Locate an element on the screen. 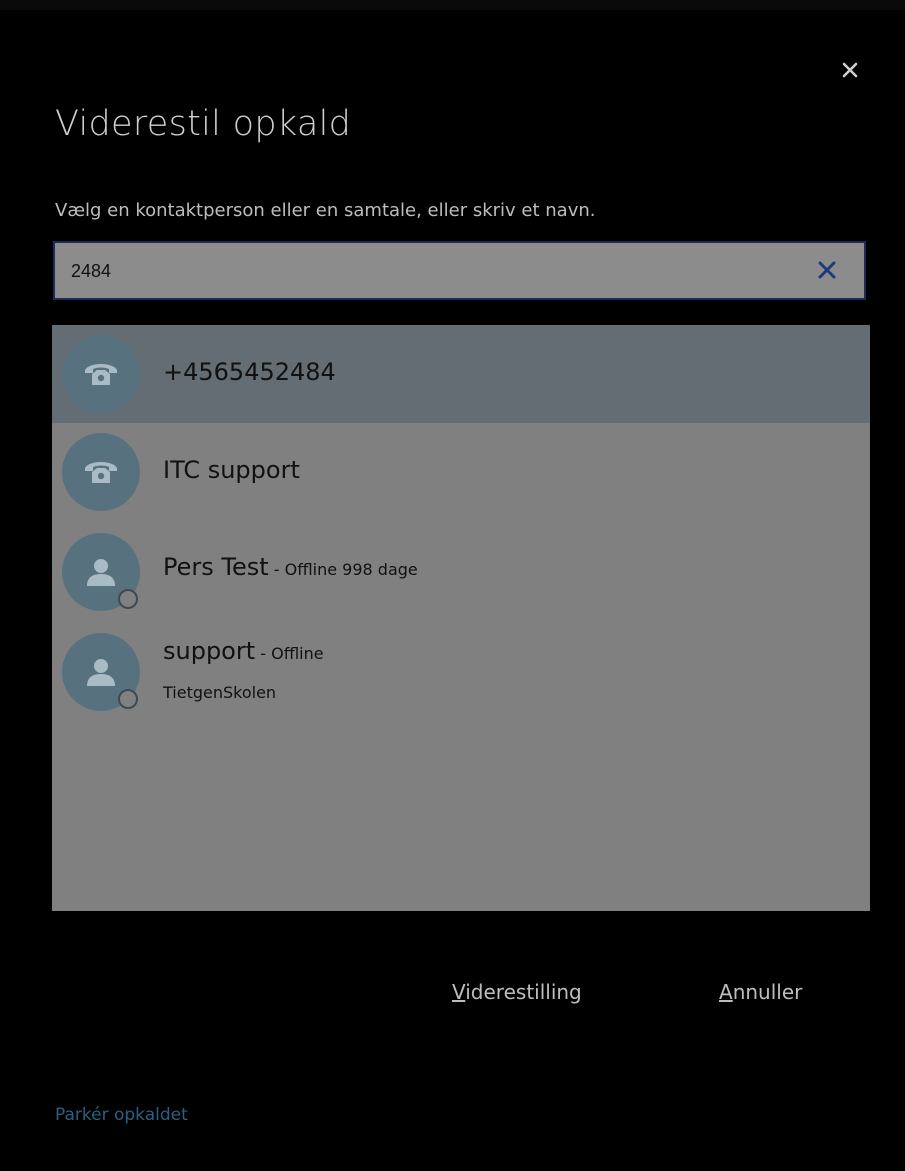 Image resolution: width=905 pixels, height=1171 pixels. result-item-label: +4565452484 is located at coordinates (249, 372).